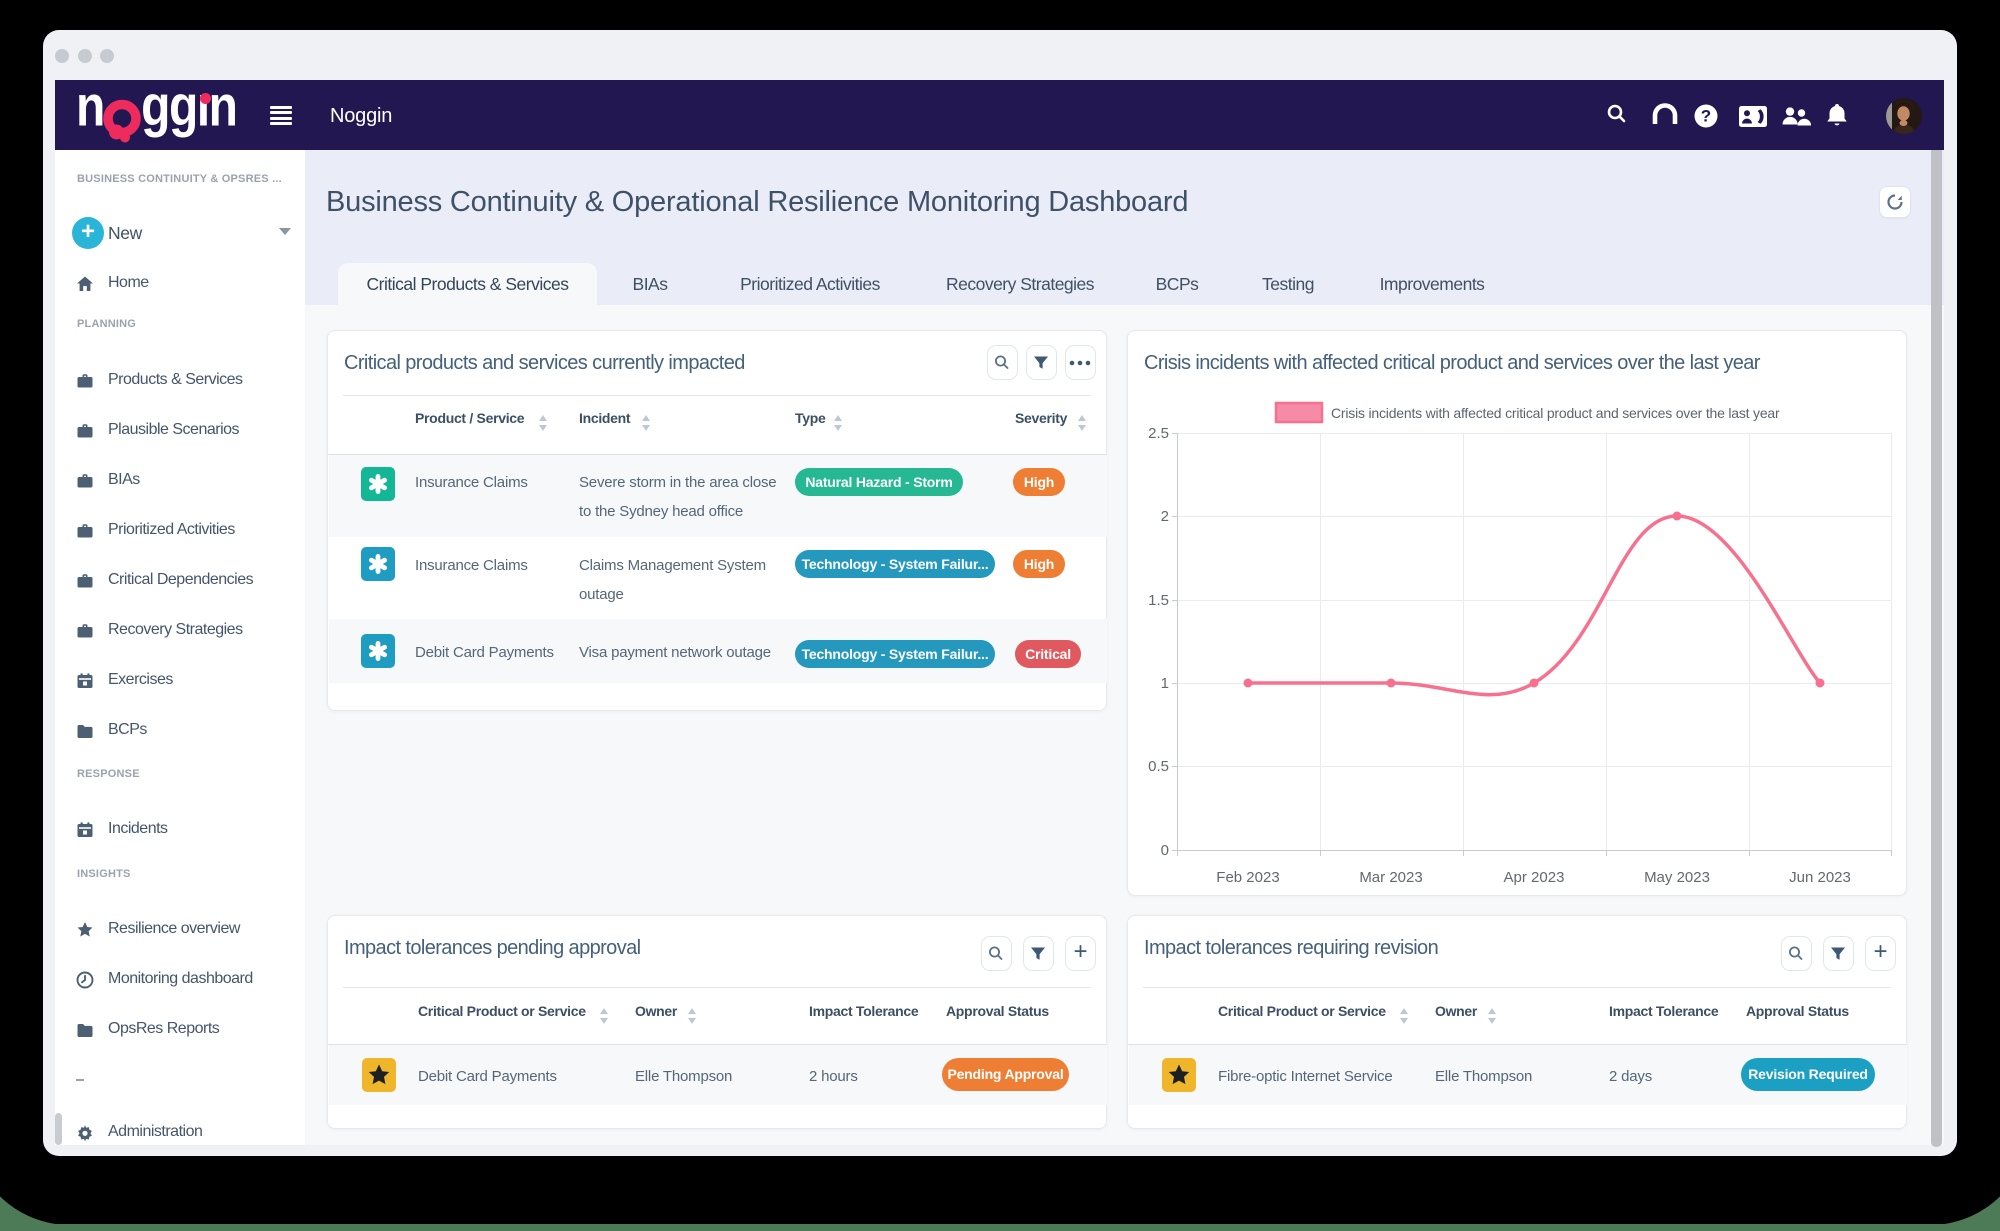 The image size is (2000, 1231). What do you see at coordinates (1820, 877) in the screenshot?
I see `svg-text: Jun 2023` at bounding box center [1820, 877].